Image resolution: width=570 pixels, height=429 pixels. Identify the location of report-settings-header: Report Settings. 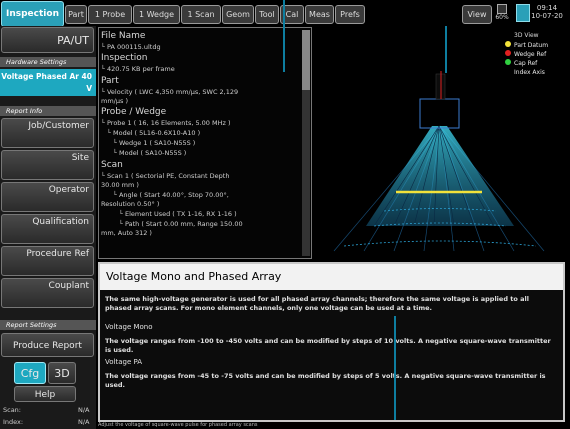
(48, 325).